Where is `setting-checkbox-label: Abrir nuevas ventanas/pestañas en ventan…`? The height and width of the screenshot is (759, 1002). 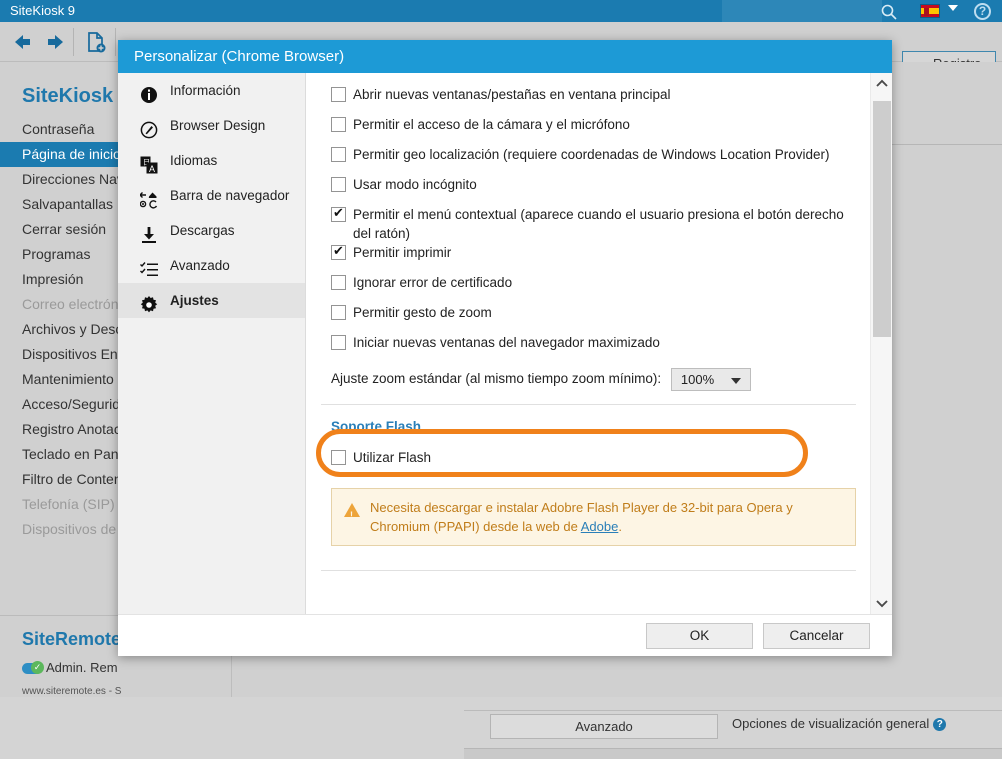 setting-checkbox-label: Abrir nuevas ventanas/pestañas en ventan… is located at coordinates (511, 94).